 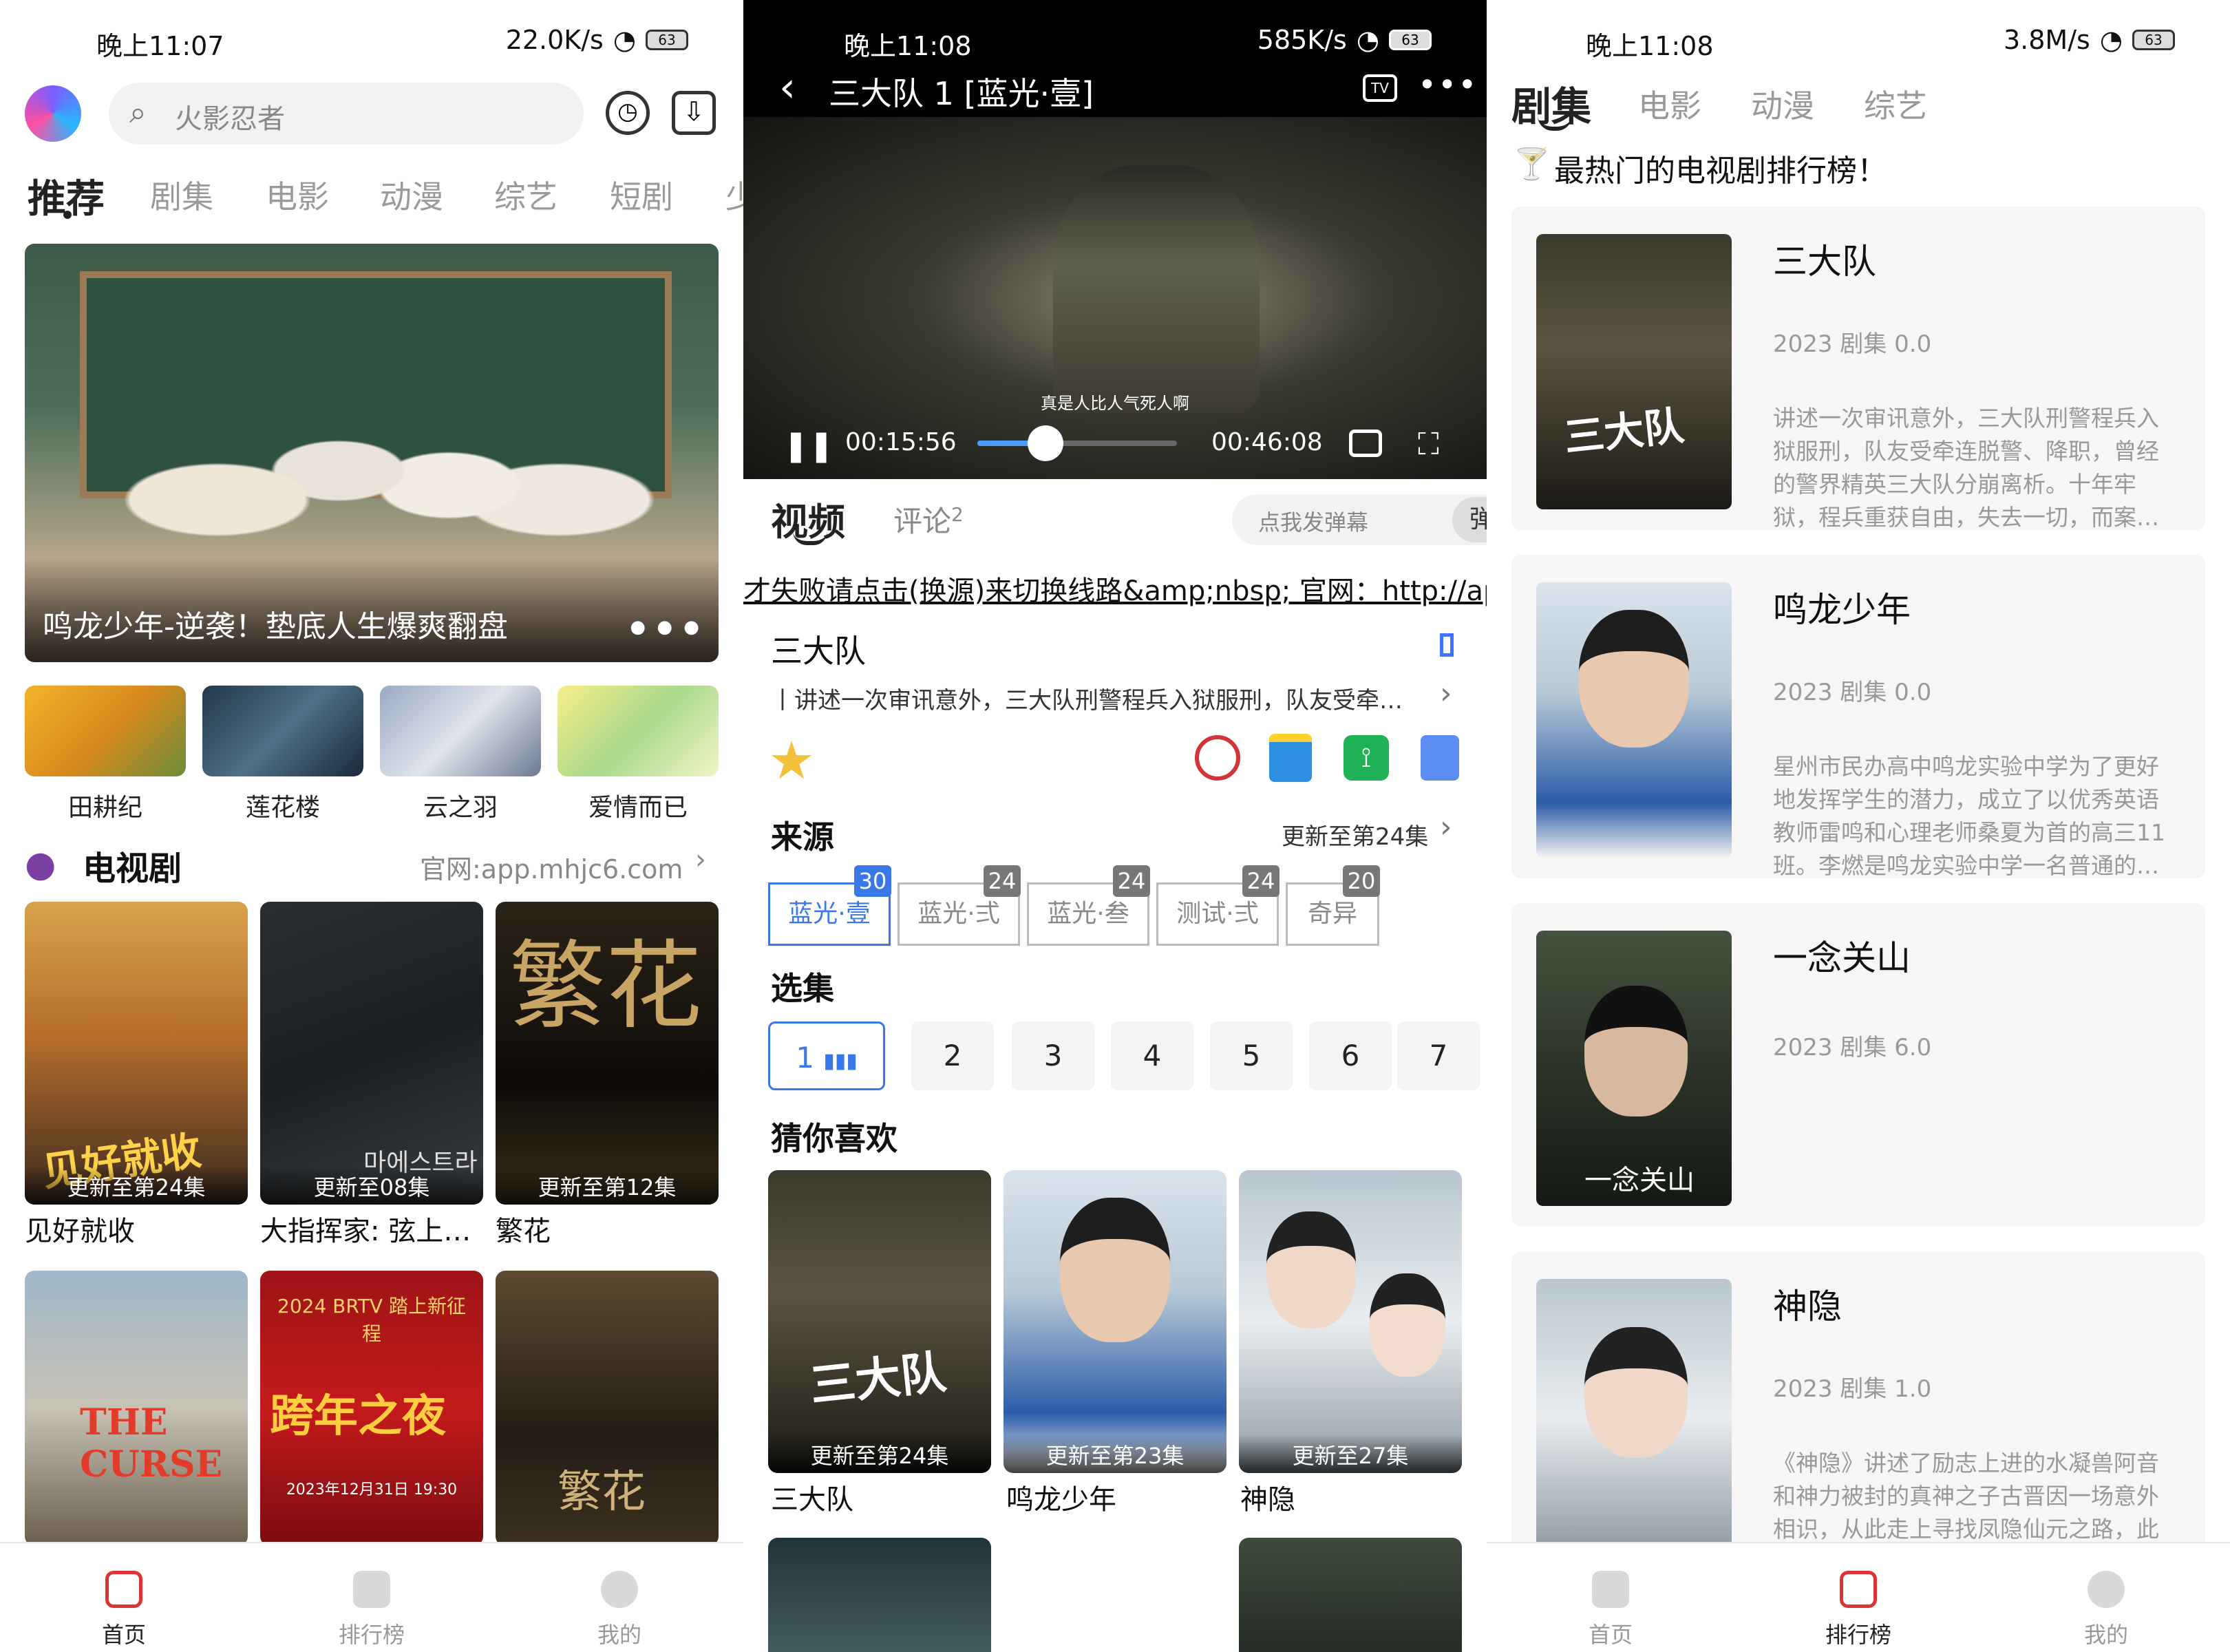 I want to click on poster-5: 2024 BRTV 踏上新征程 跨年之夜 2023年12月31日 19:30, so click(x=371, y=1409).